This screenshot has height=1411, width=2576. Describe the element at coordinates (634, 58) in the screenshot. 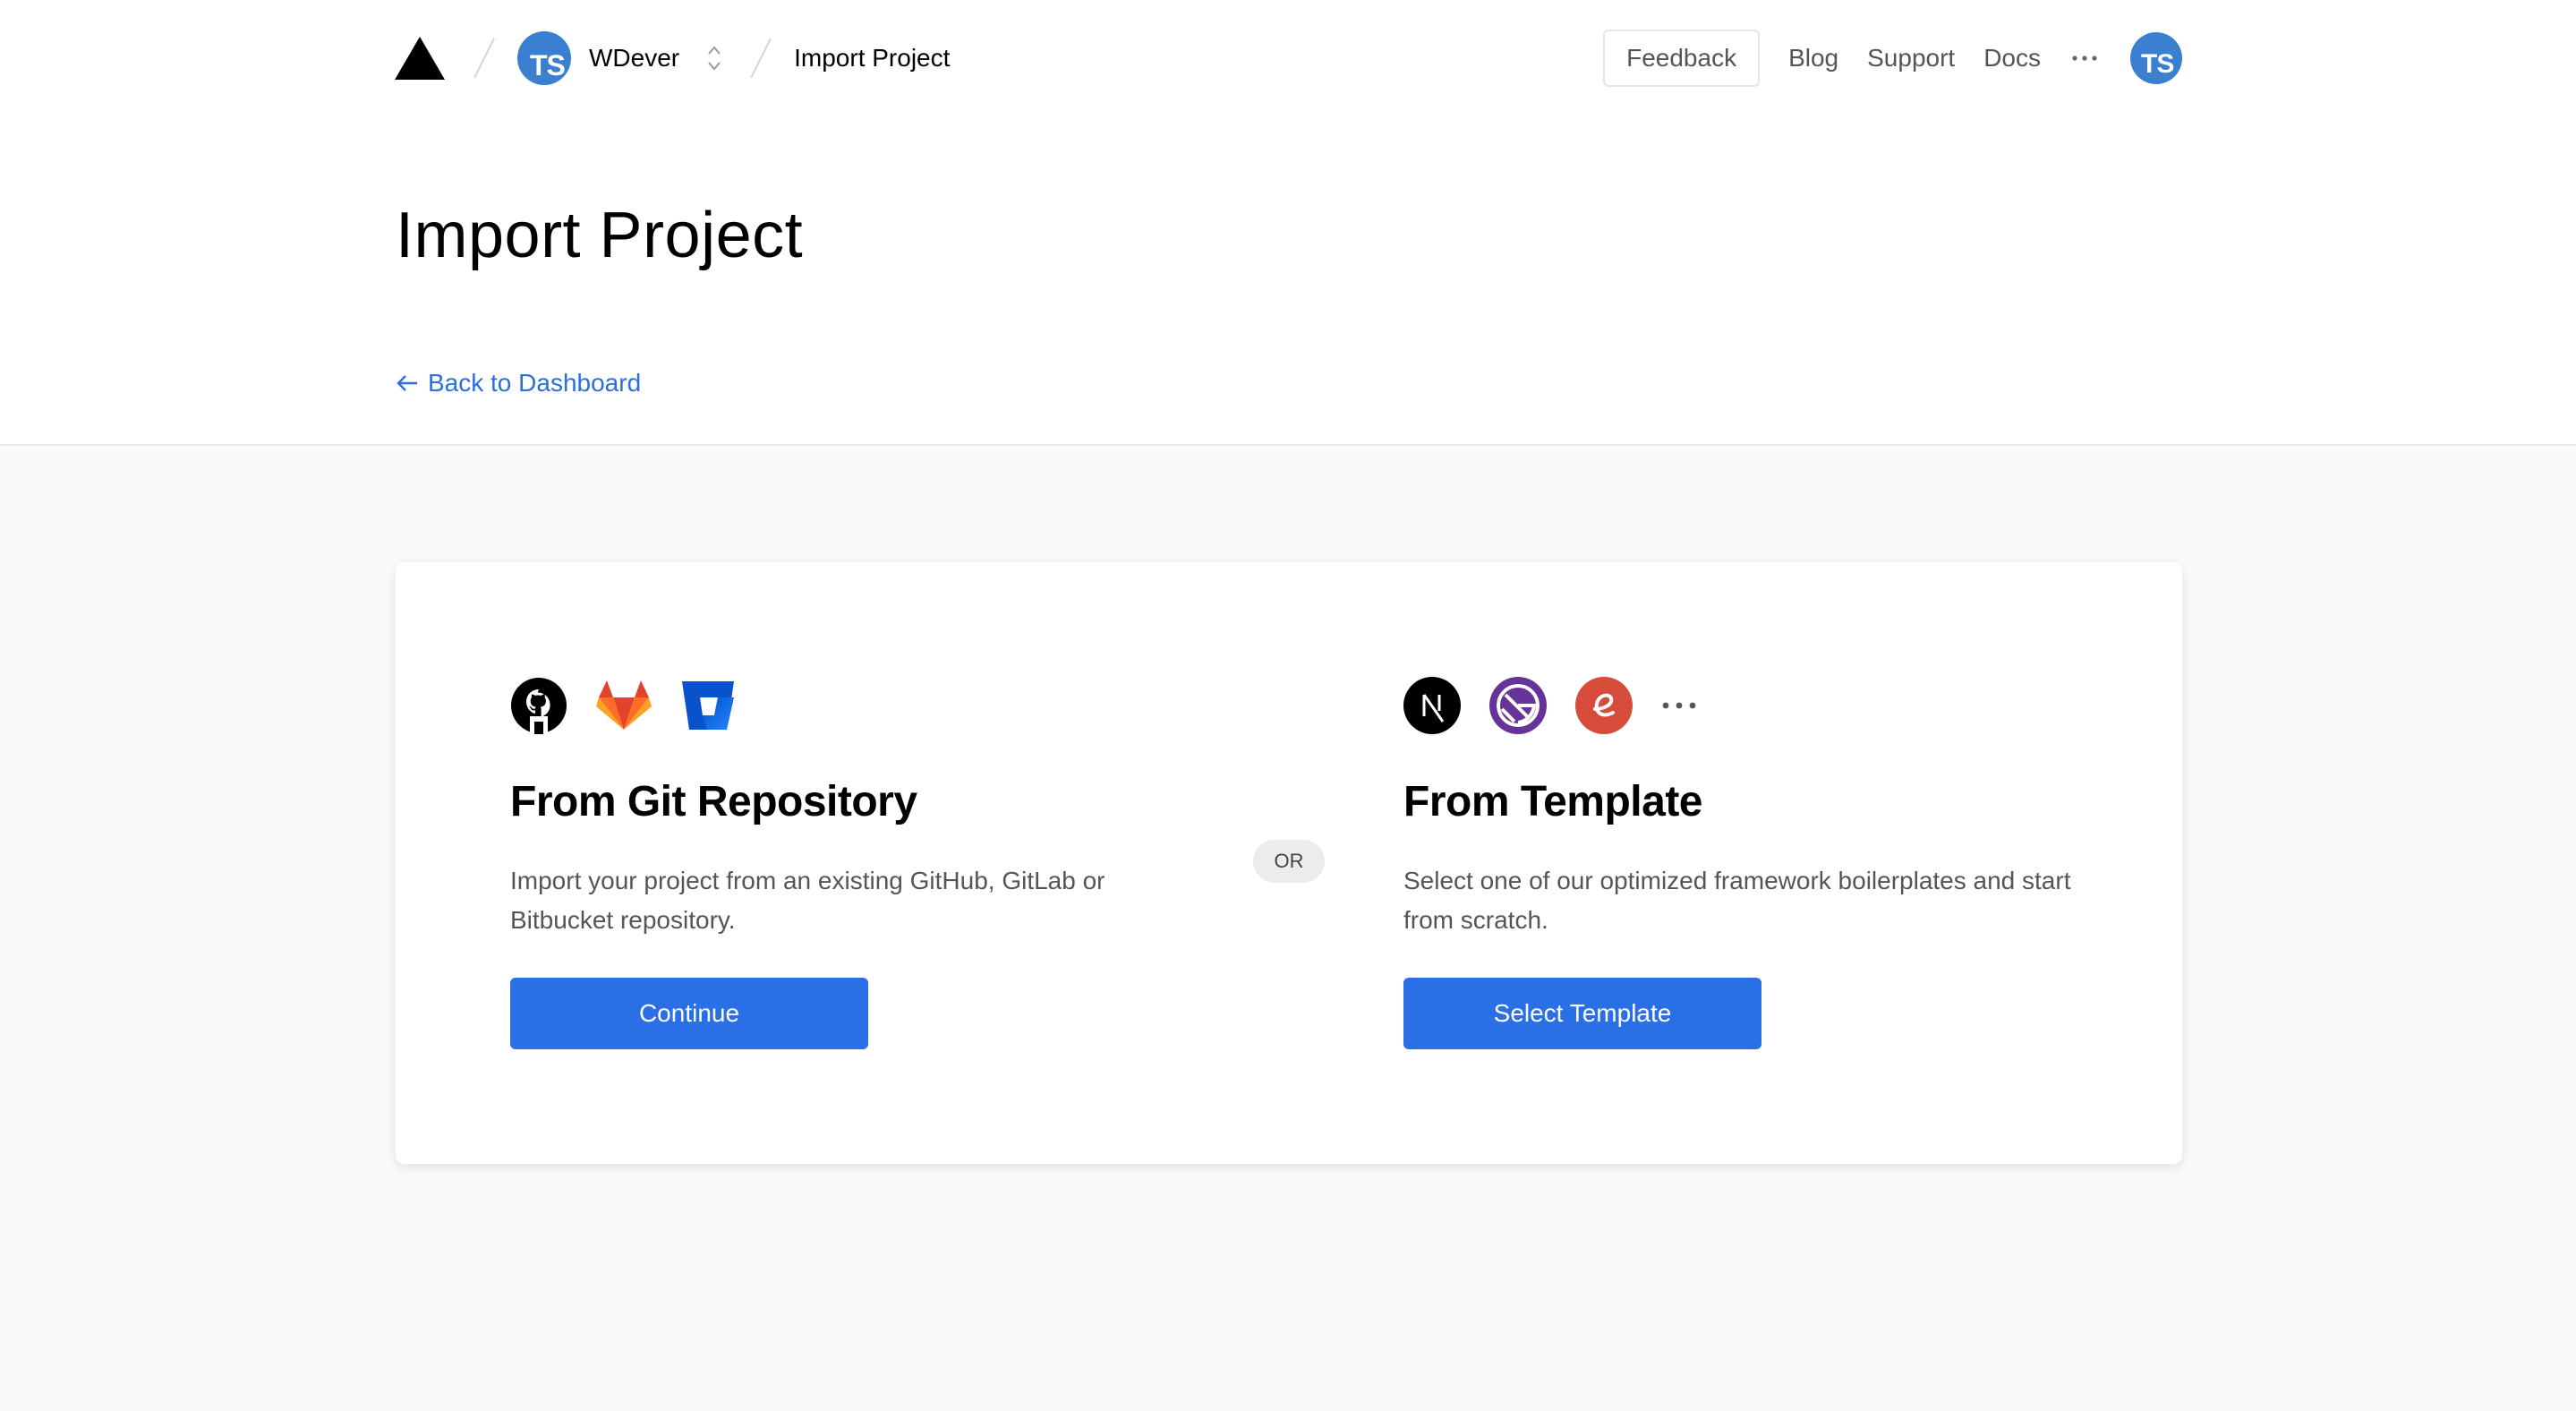

I see `team-name: WDever` at that location.